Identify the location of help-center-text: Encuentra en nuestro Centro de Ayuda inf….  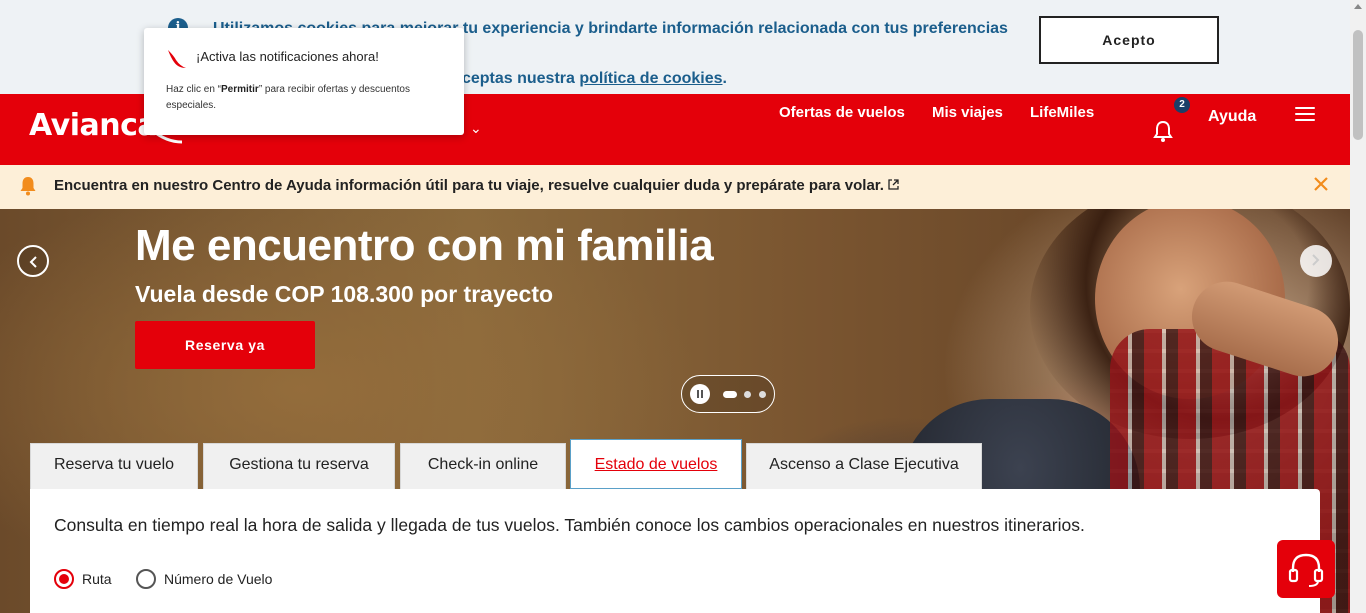
(469, 185).